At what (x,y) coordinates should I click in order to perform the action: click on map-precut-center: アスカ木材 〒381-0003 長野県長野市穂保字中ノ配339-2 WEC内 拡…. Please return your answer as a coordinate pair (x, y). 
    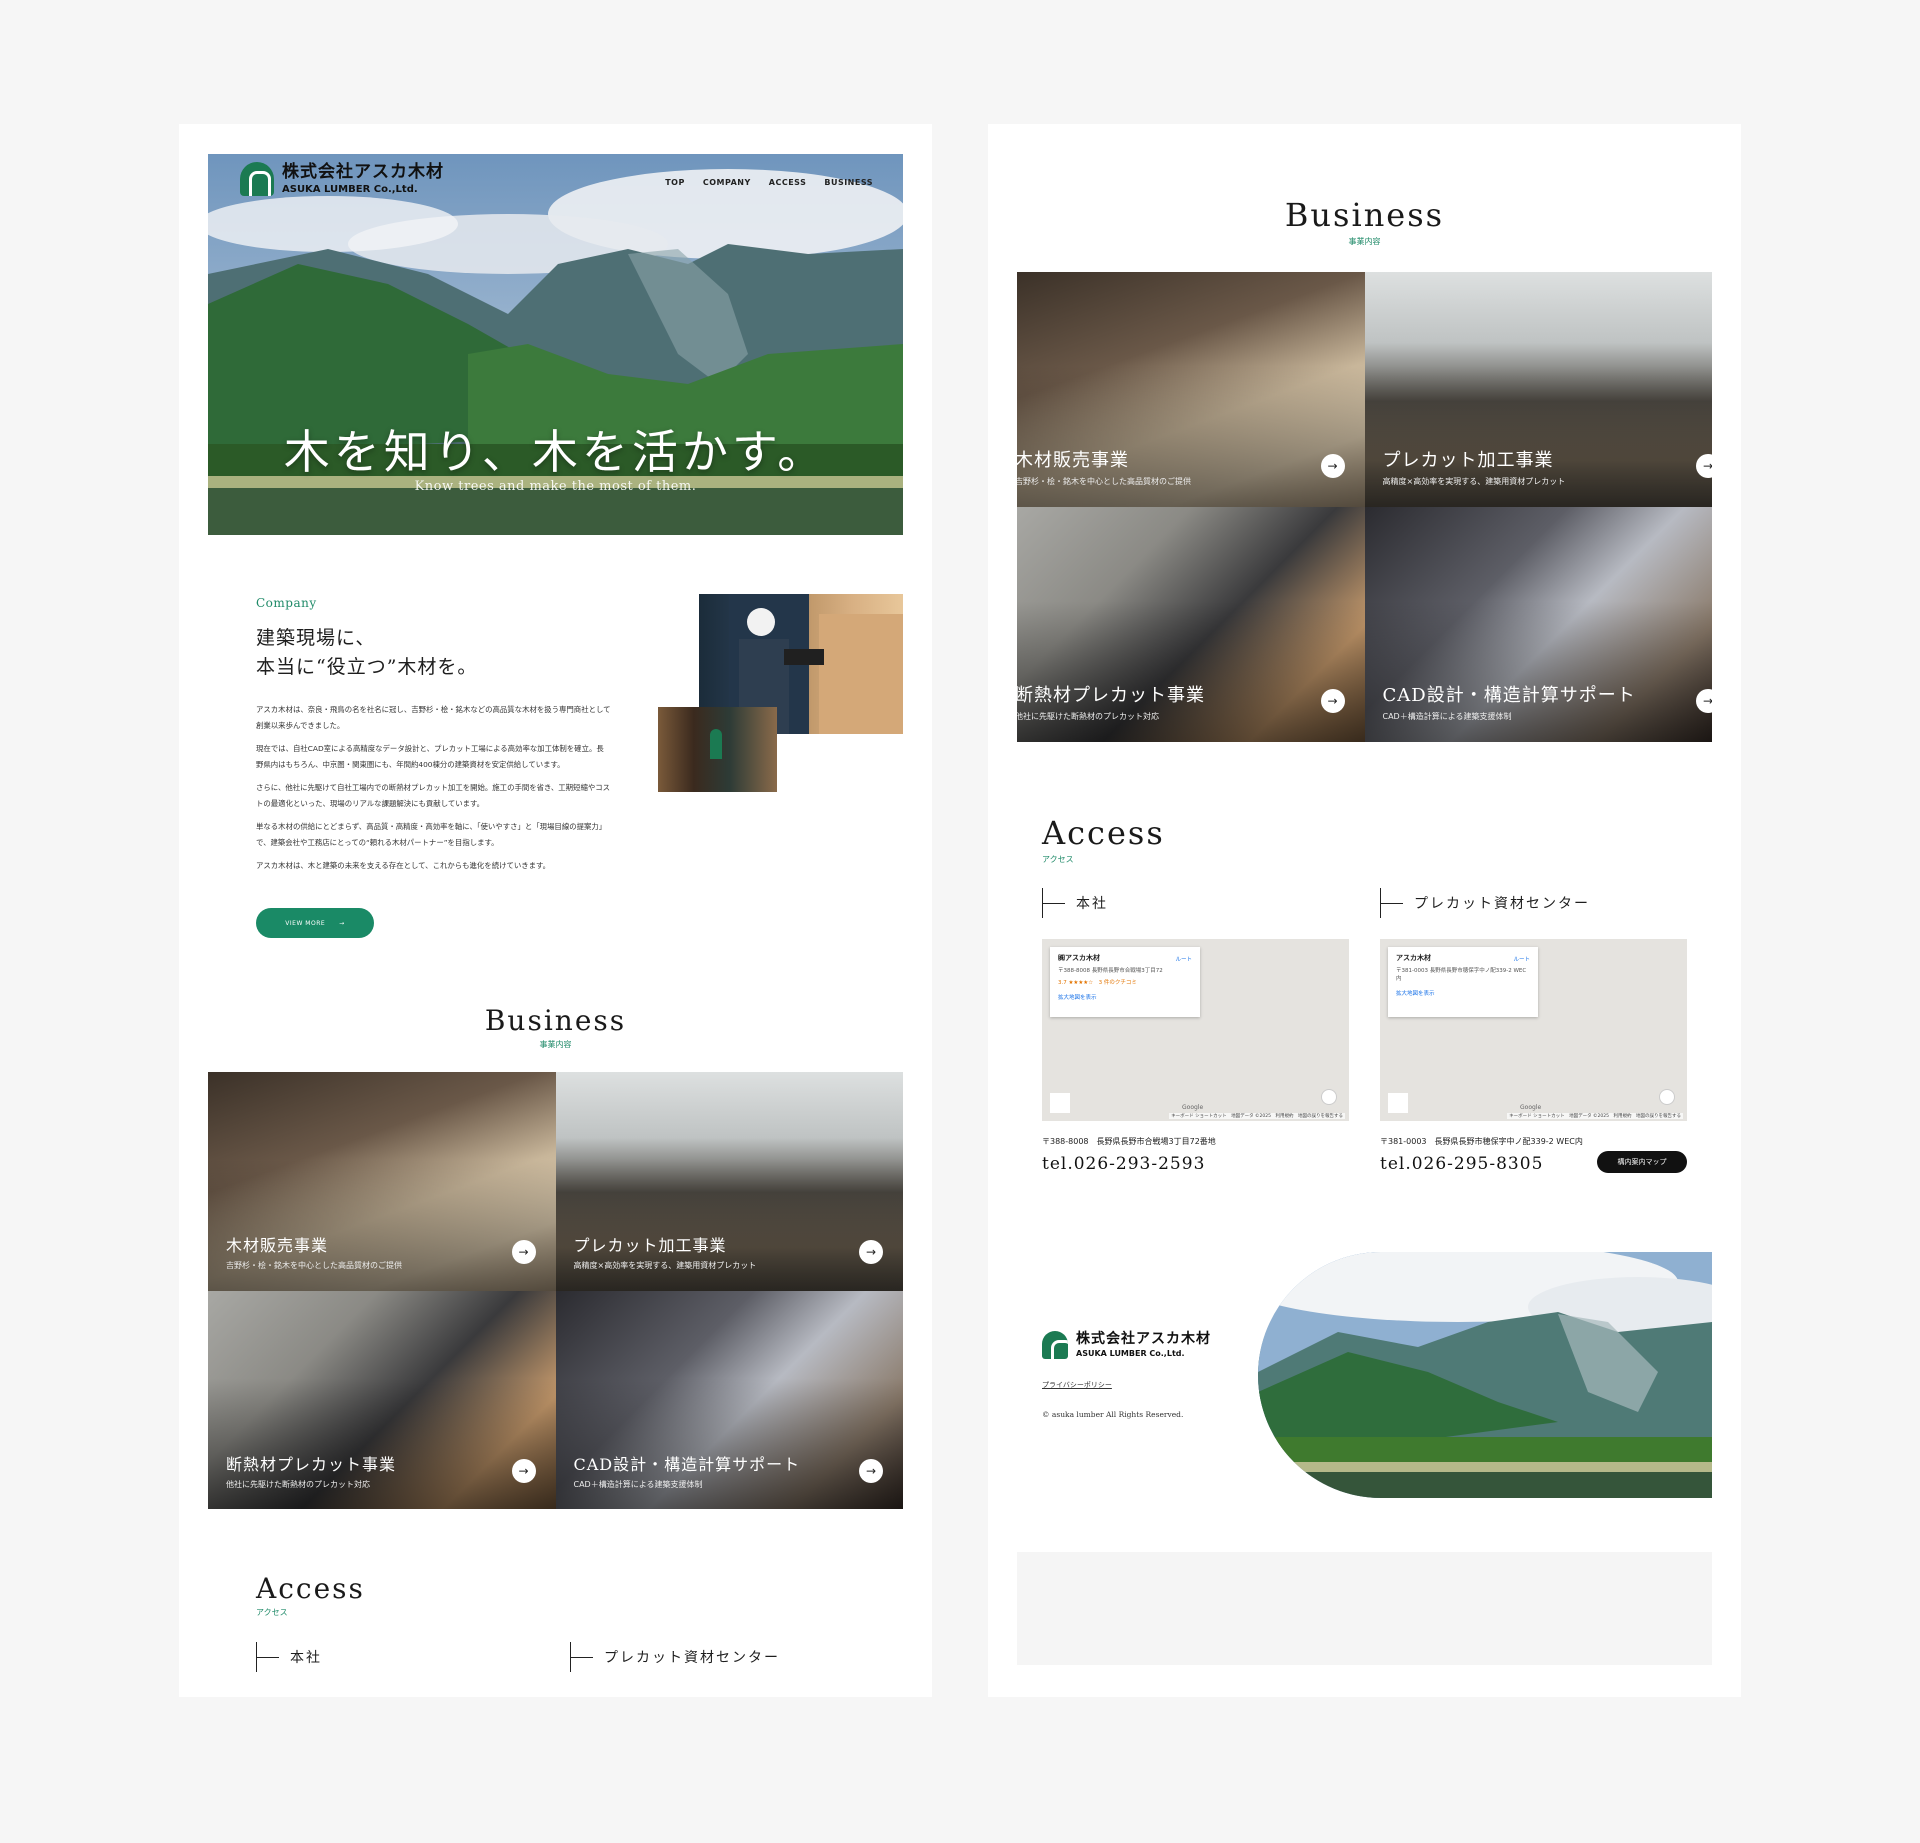
    Looking at the image, I should click on (1533, 1030).